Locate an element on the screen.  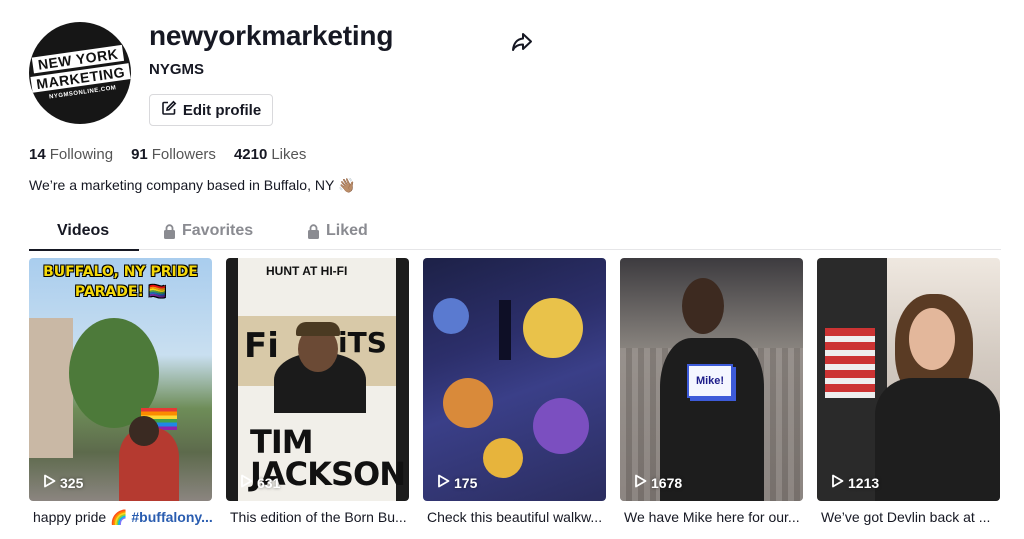
view-count: 631 is located at coordinates (260, 482).